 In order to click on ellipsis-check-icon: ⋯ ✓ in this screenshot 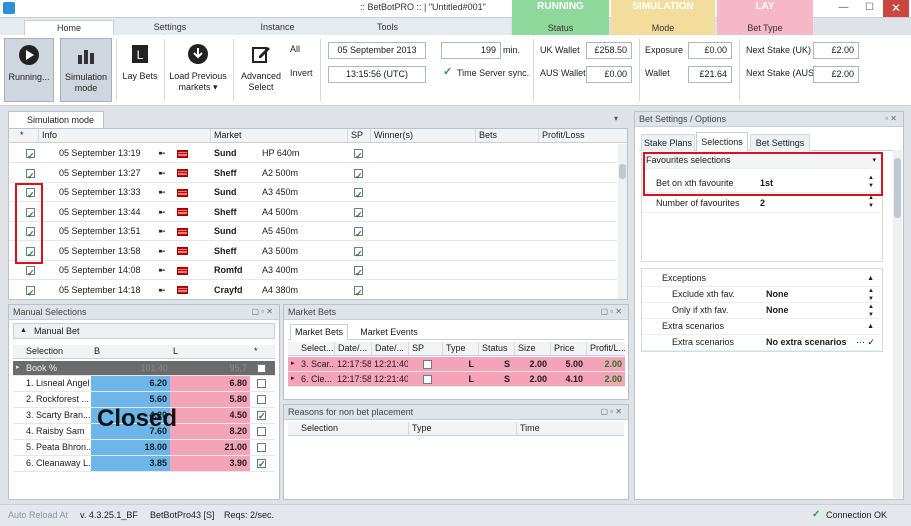, I will do `click(865, 342)`.